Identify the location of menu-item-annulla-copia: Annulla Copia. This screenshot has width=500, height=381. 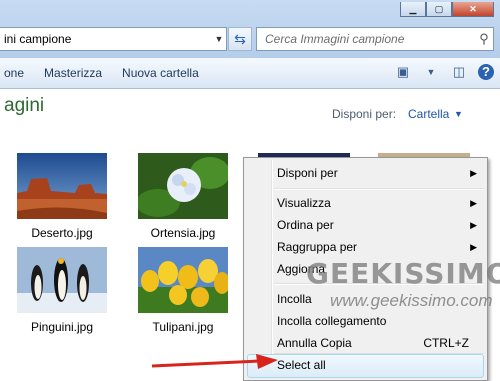
(314, 343).